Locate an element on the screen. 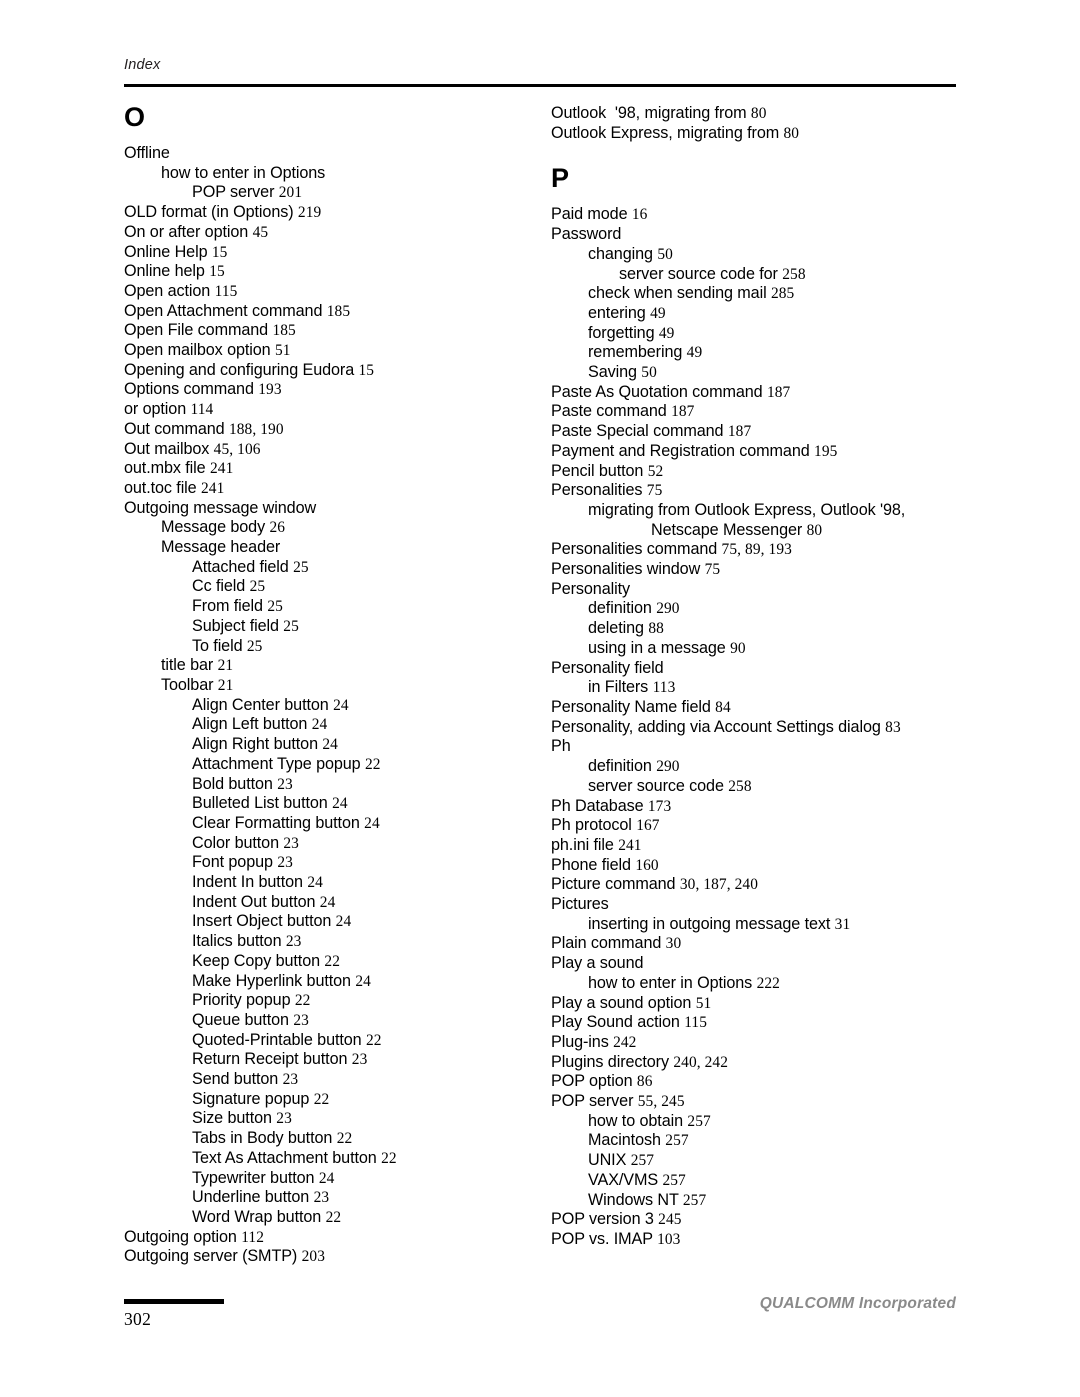  index-entry: Personalities window 75 is located at coordinates (761, 570).